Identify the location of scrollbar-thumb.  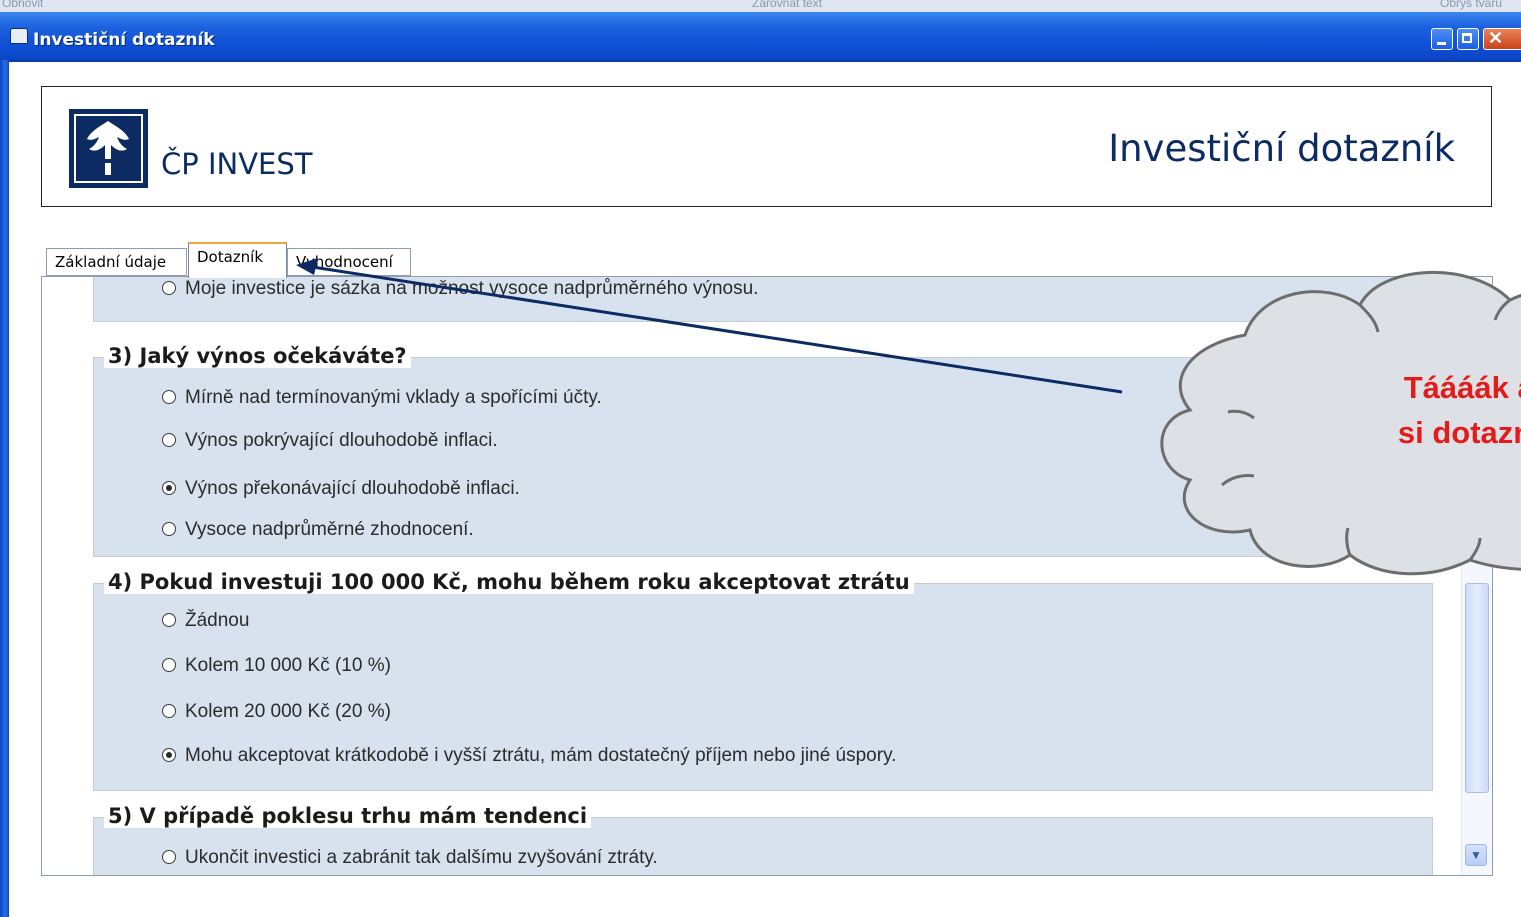
(1477, 688).